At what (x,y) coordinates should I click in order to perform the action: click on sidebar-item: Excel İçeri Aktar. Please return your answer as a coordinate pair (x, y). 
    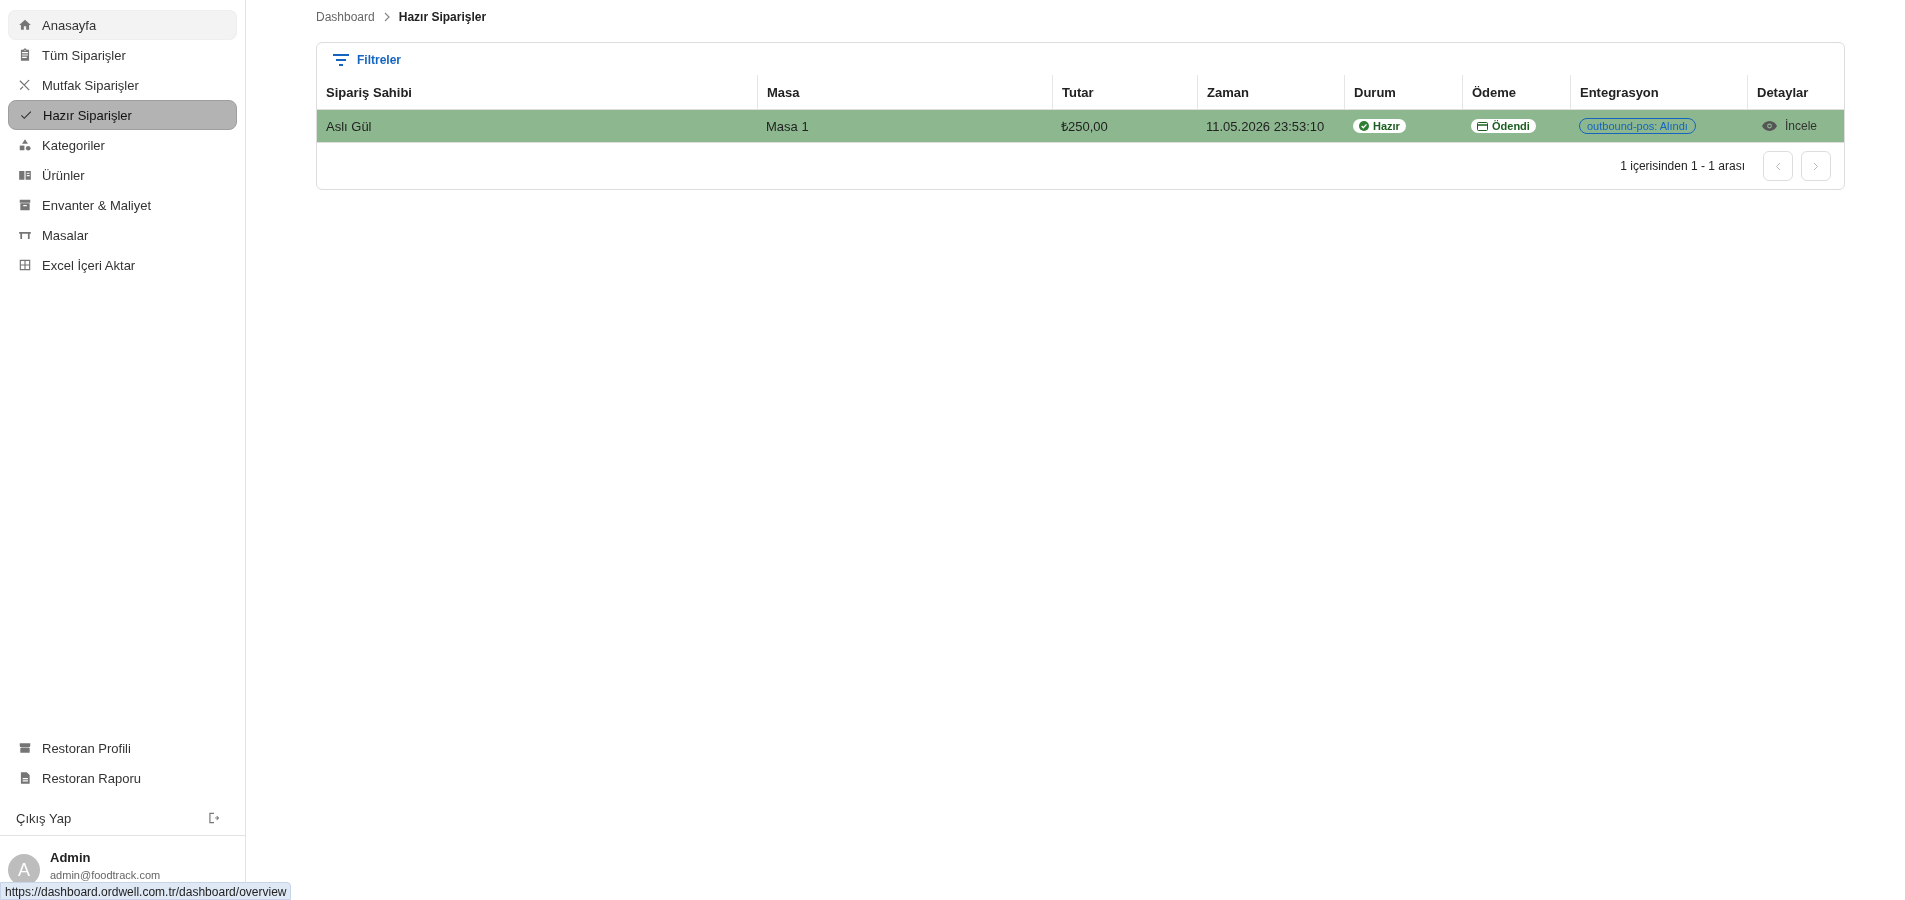
    Looking at the image, I should click on (122, 265).